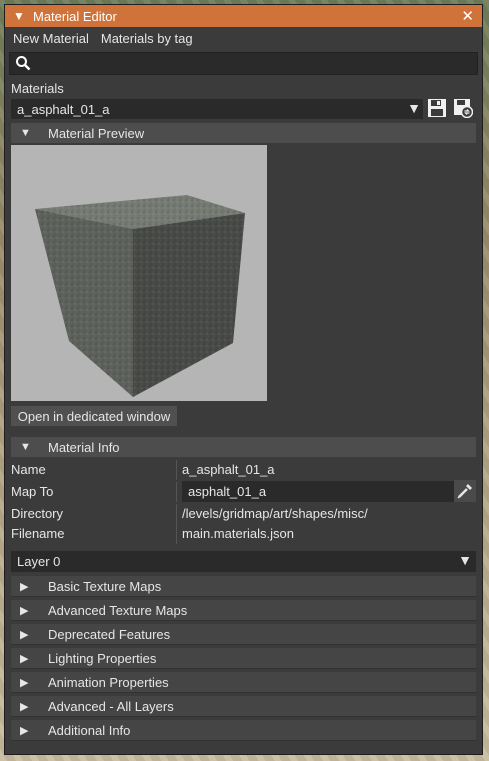  I want to click on close-icon: ✕, so click(467, 16).